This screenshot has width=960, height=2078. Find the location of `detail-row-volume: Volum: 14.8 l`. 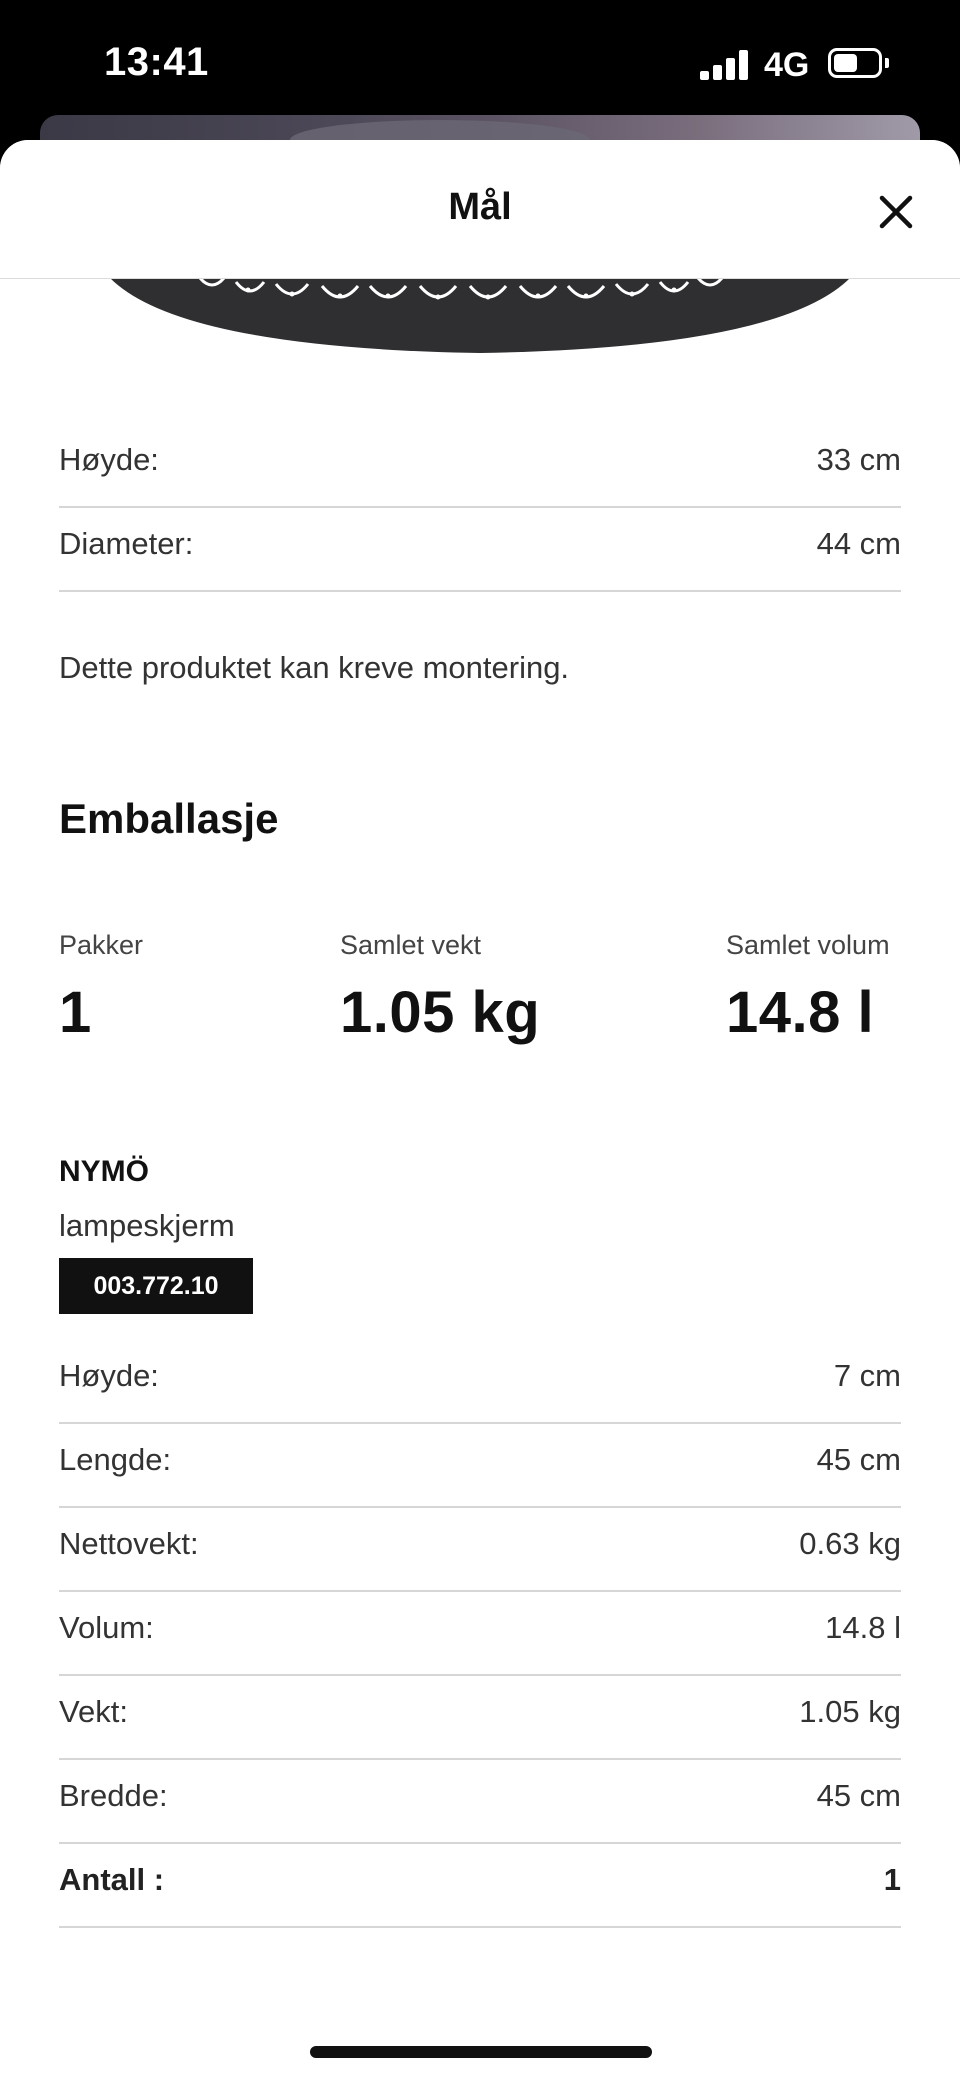

detail-row-volume: Volum: 14.8 l is located at coordinates (480, 1633).